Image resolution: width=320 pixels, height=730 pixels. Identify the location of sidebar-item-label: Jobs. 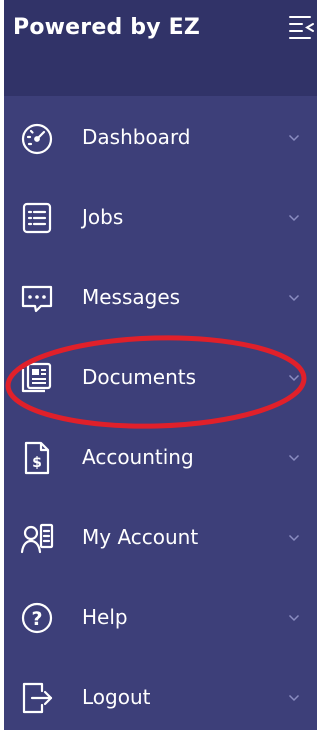
(103, 217).